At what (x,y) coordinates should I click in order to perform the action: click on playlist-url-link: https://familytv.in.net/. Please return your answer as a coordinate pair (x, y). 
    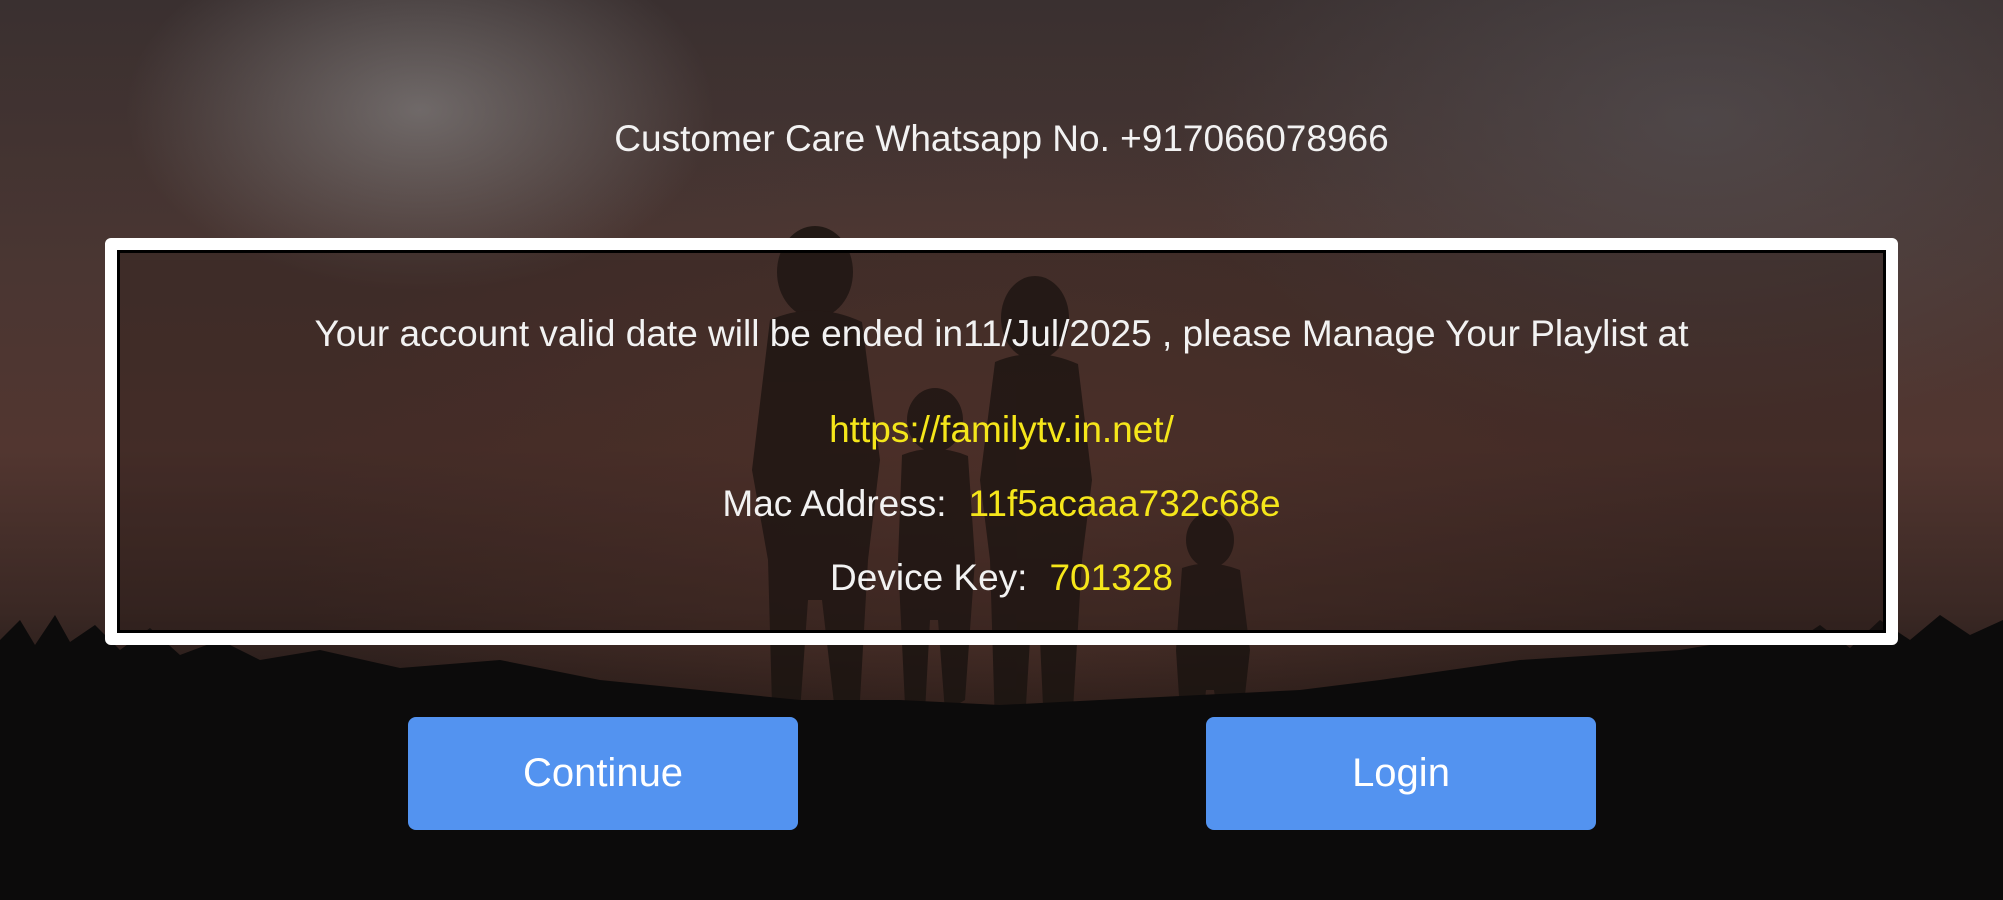
    Looking at the image, I should click on (1001, 430).